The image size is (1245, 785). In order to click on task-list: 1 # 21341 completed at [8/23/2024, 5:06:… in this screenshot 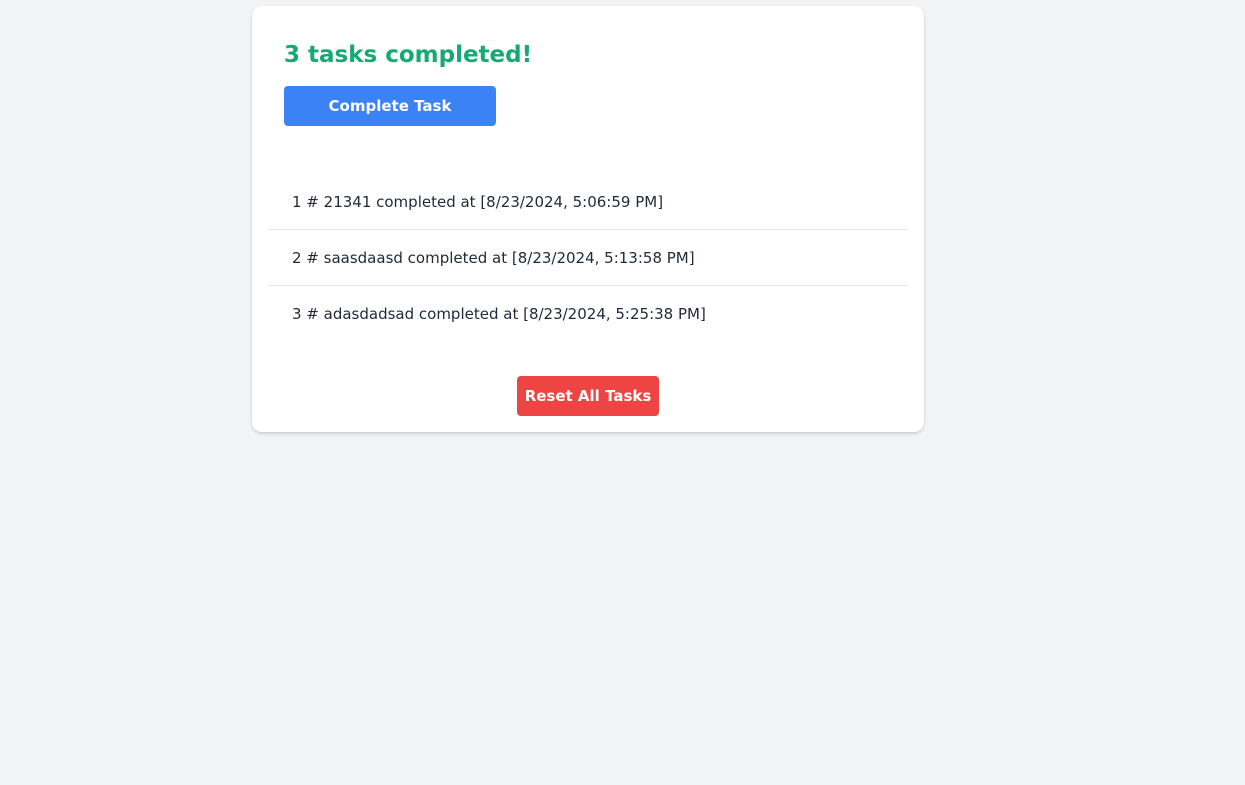, I will do `click(588, 258)`.